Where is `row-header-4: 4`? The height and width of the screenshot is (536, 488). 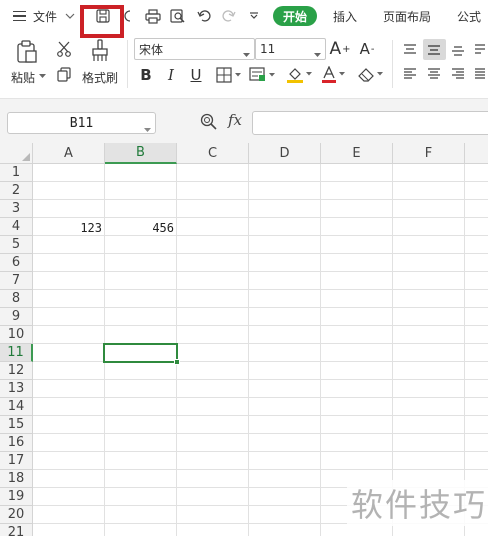 row-header-4: 4 is located at coordinates (16, 227).